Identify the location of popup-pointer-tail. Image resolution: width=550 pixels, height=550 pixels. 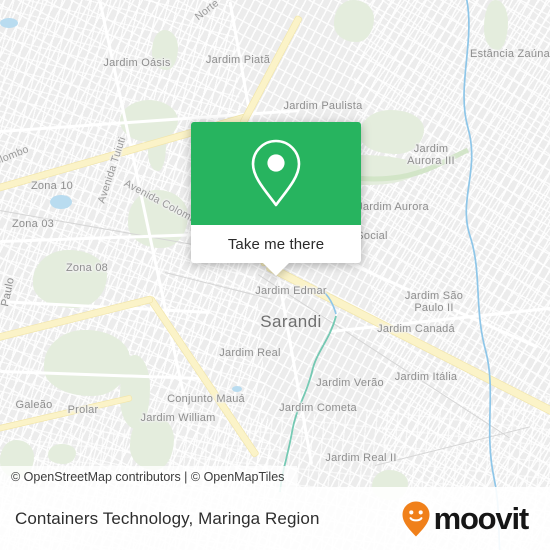
(276, 269).